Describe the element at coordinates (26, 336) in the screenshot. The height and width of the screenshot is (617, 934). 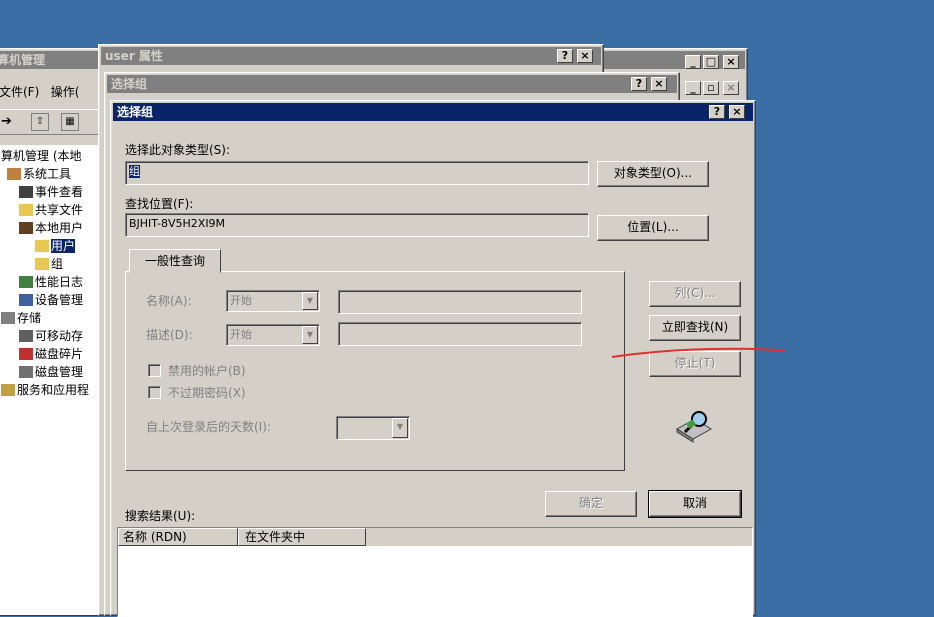
I see `removable-storage-icon` at that location.